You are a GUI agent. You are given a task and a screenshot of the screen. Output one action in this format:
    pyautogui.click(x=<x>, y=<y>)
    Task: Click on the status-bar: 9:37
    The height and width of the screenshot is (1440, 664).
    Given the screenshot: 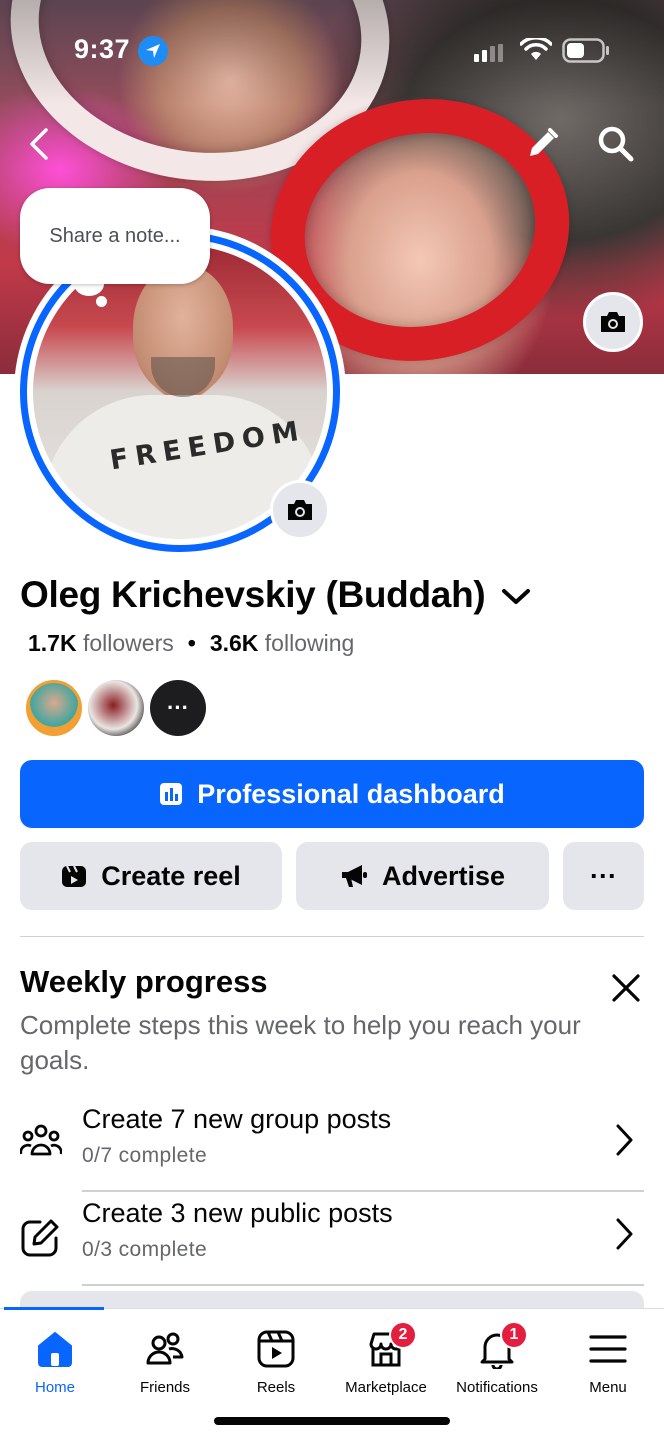 What is the action you would take?
    pyautogui.click(x=332, y=50)
    